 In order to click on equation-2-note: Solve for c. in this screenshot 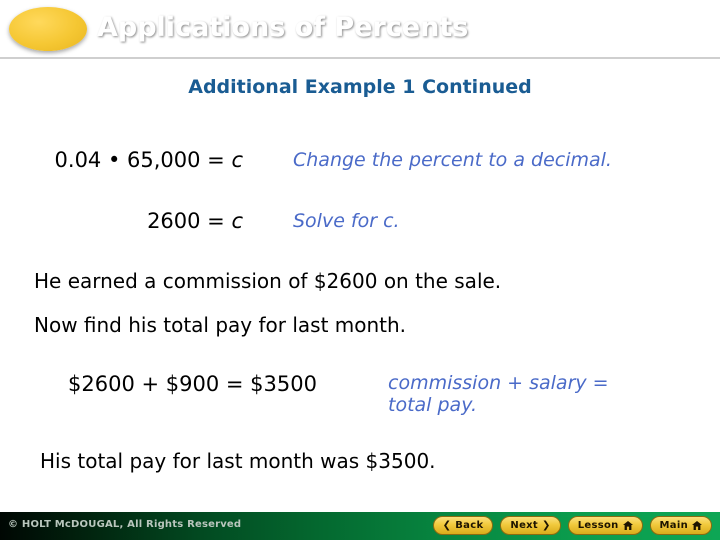, I will do `click(346, 221)`.